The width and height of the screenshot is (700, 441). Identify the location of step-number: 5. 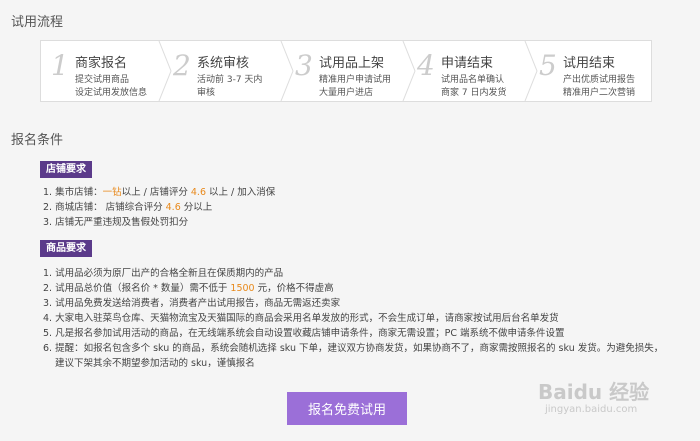
(548, 65).